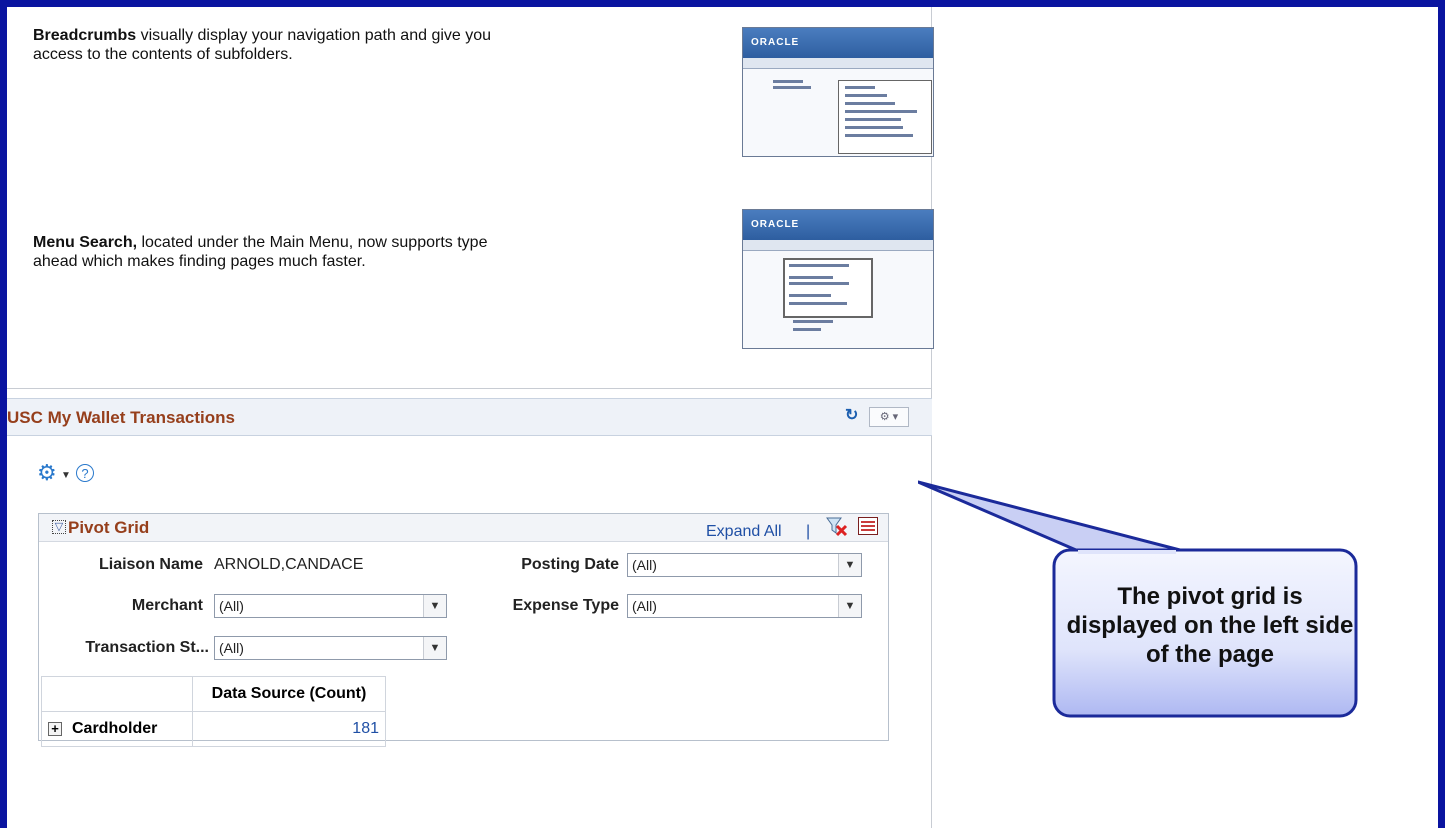 The width and height of the screenshot is (1445, 828). What do you see at coordinates (330, 648) in the screenshot?
I see `transaction-status-select: (All) ▼` at bounding box center [330, 648].